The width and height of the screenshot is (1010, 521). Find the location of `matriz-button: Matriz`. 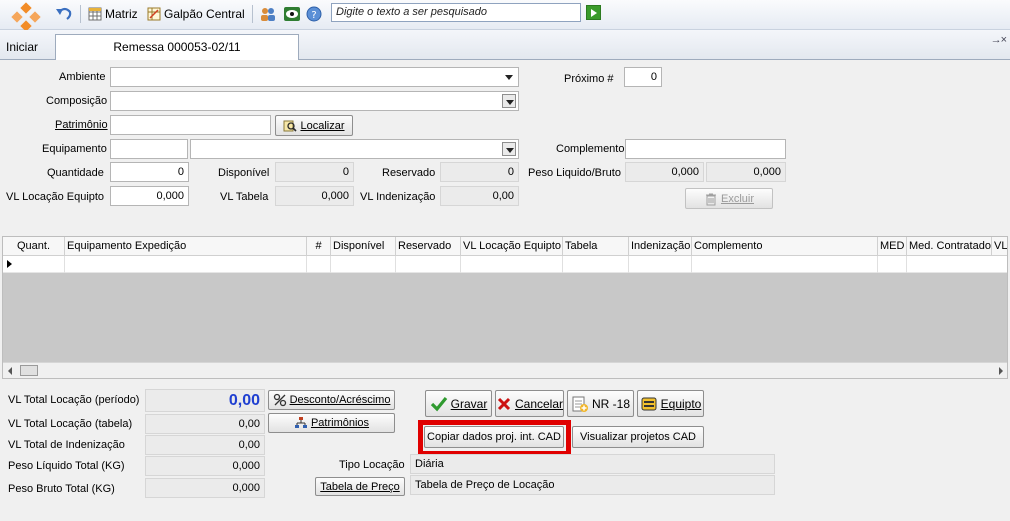

matriz-button: Matriz is located at coordinates (113, 14).